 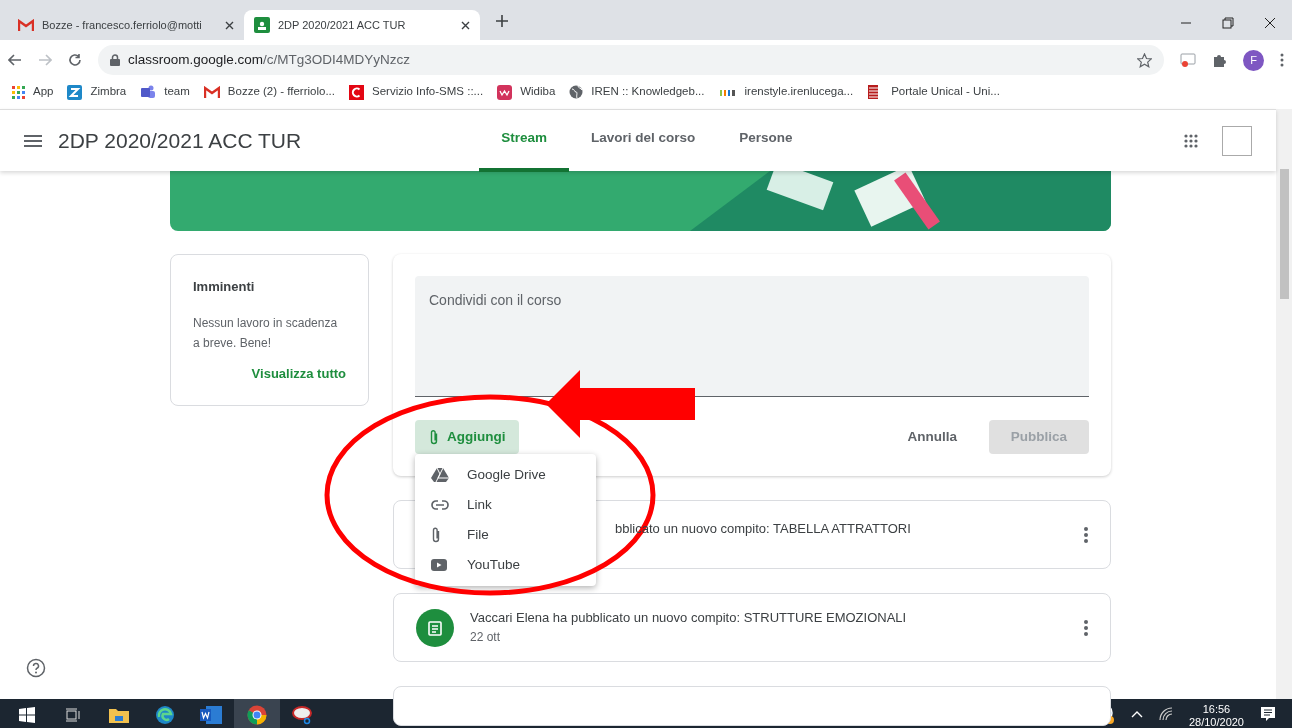 What do you see at coordinates (362, 25) in the screenshot?
I see `browser-tab: 2DP 2020/2021 ACC TUR` at bounding box center [362, 25].